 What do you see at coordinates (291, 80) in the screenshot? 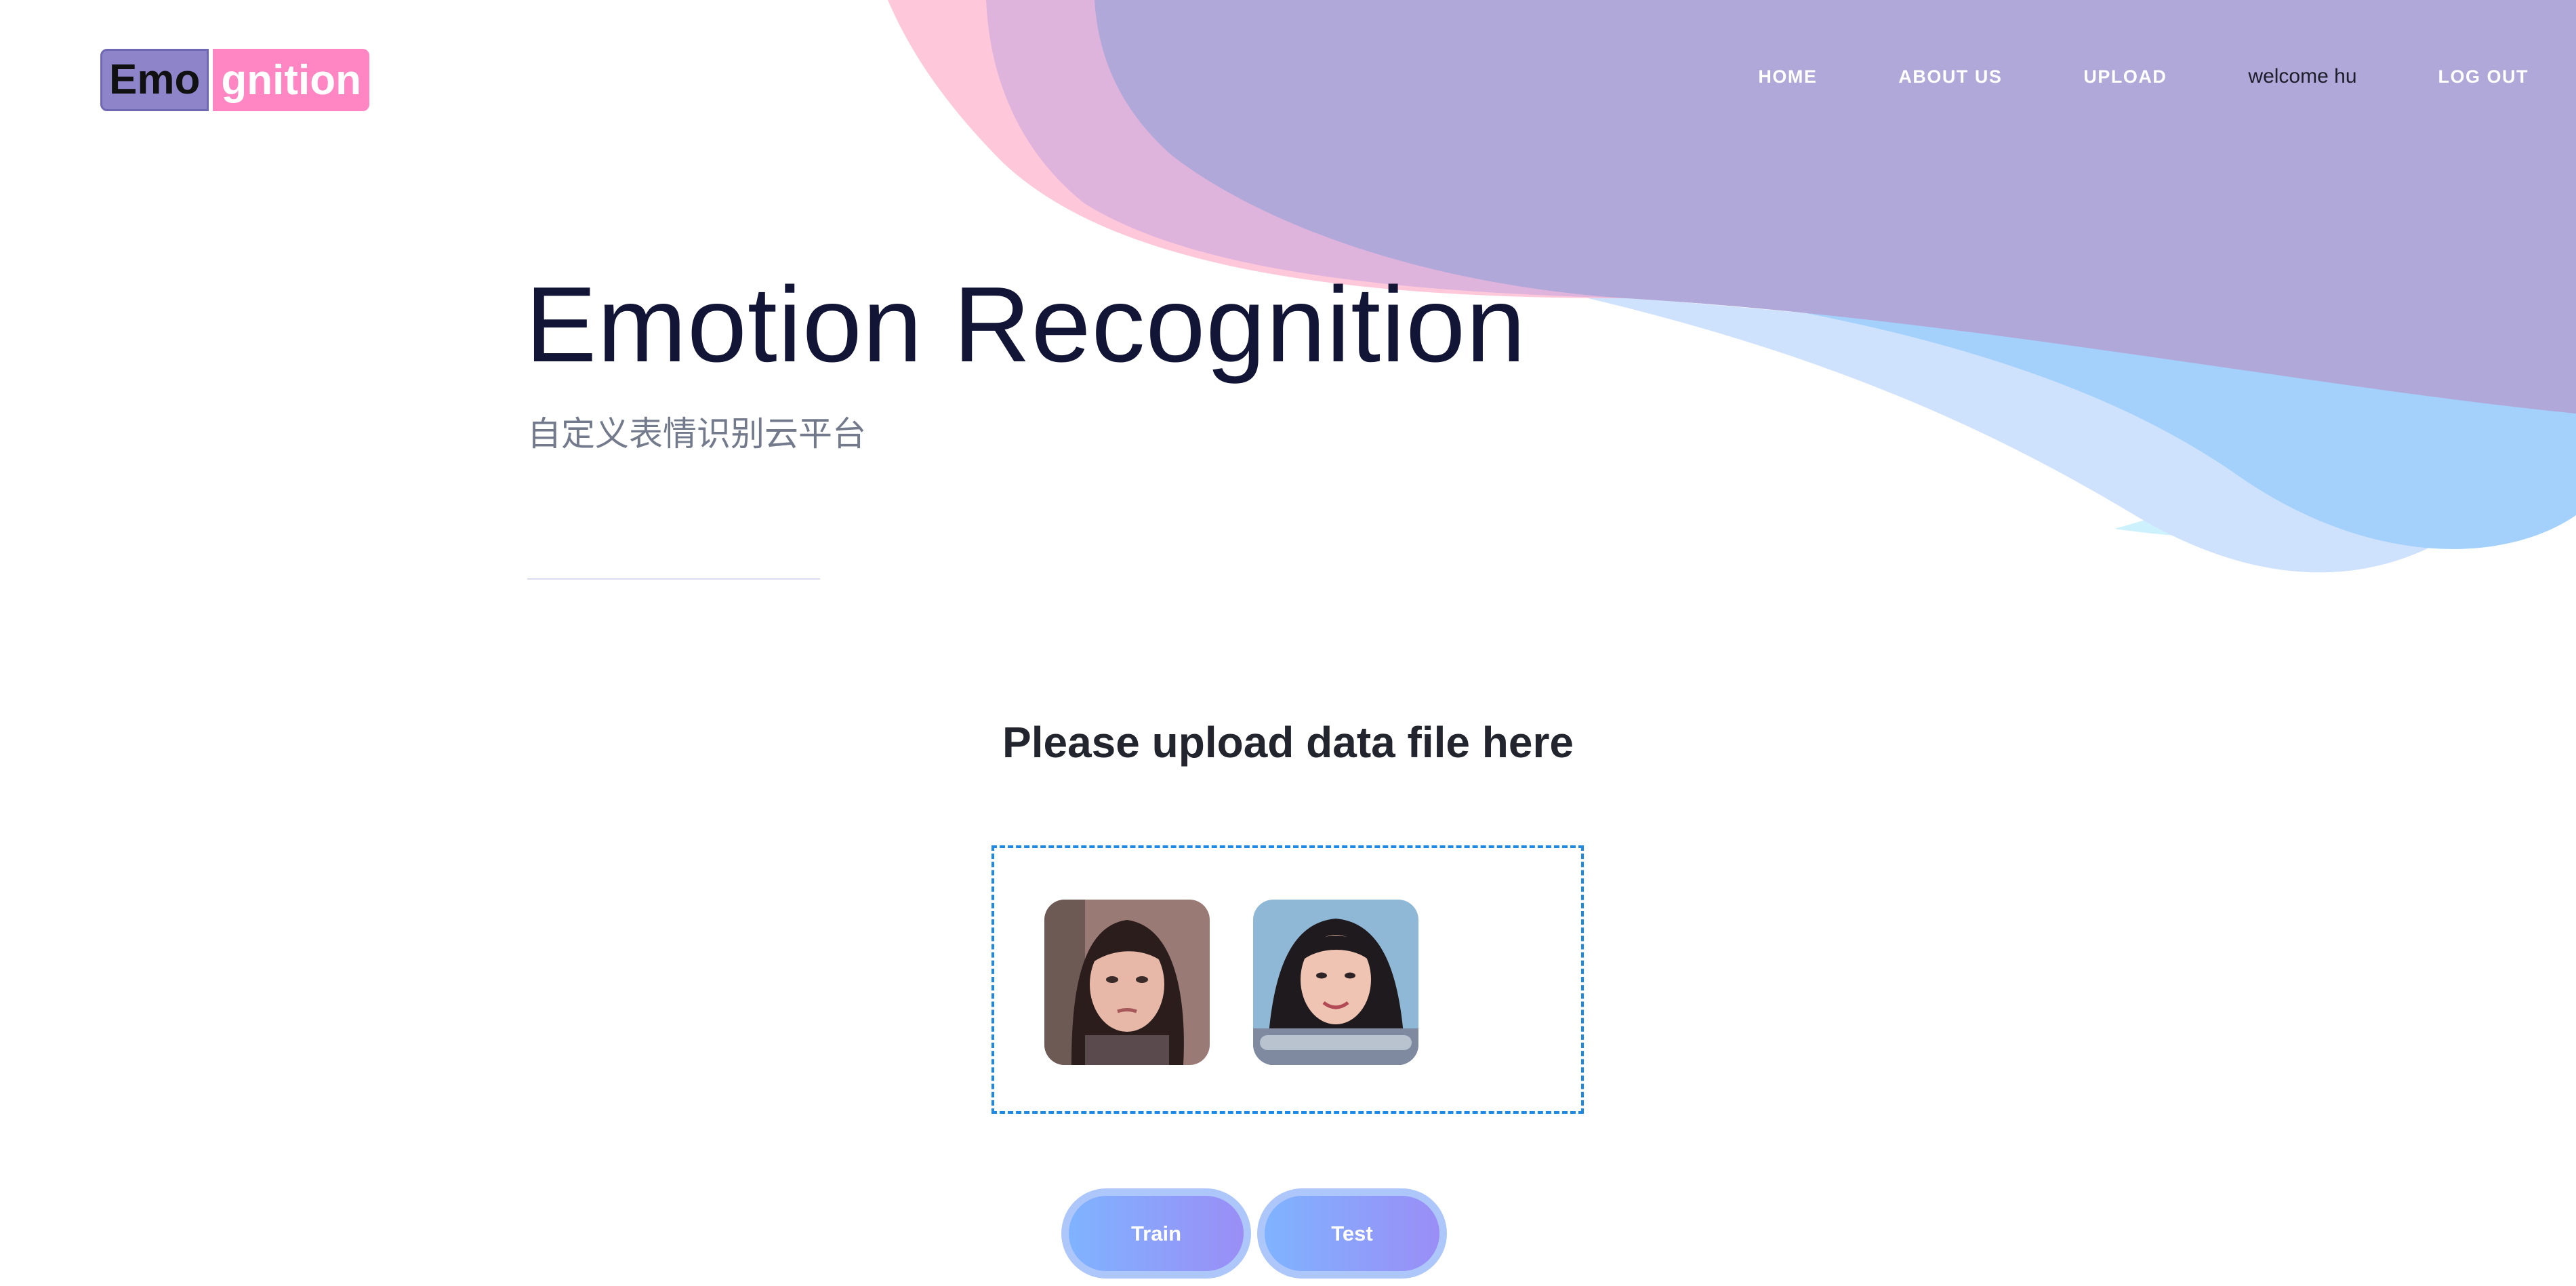
I see `logo-text-gnition: gnition` at bounding box center [291, 80].